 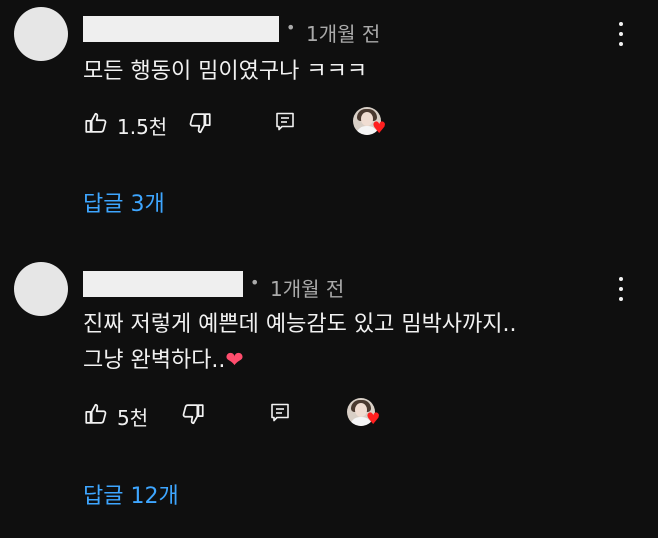 I want to click on comment-actions: 1.5천 ♥, so click(x=283, y=123).